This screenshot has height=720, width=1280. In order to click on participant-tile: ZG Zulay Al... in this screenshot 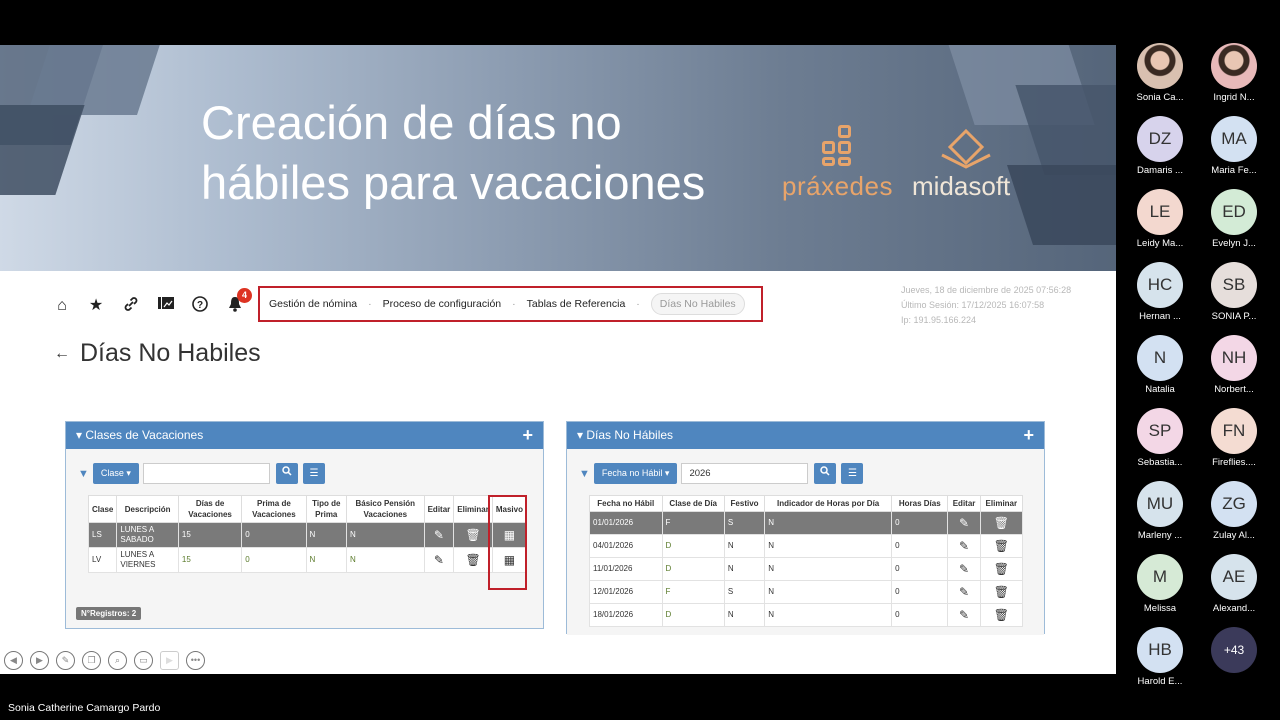, I will do `click(1234, 511)`.